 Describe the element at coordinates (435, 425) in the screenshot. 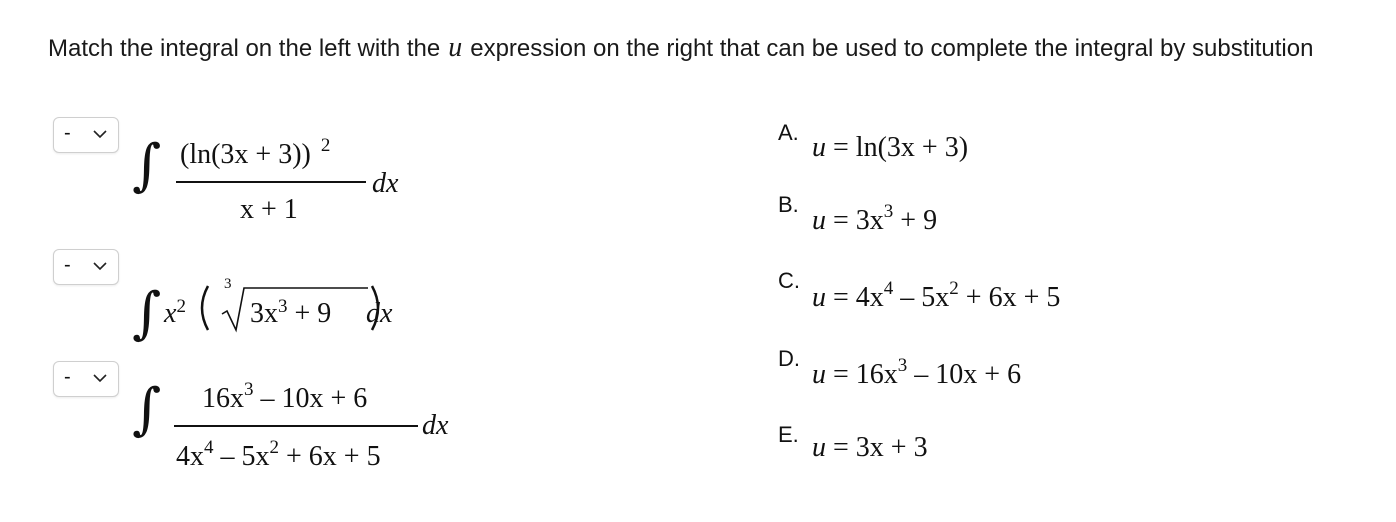

I see `integral-3-differential: dx` at that location.